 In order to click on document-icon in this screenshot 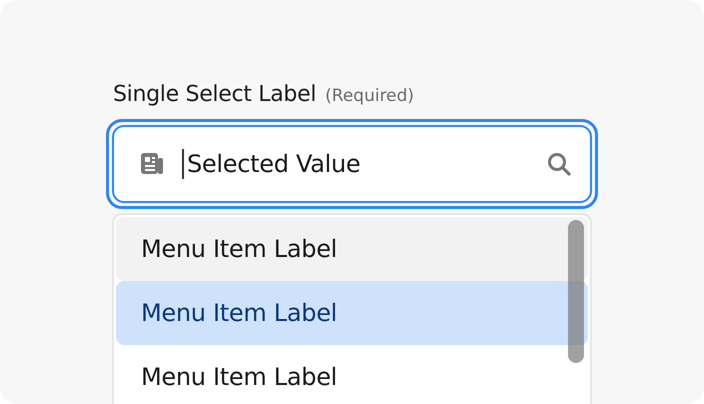, I will do `click(152, 164)`.